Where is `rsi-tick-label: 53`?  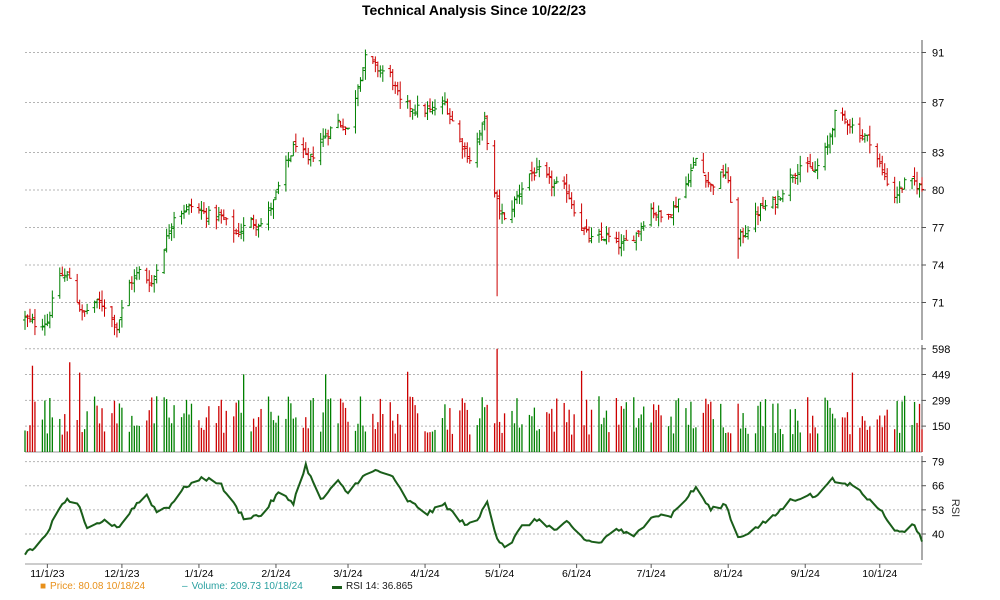 rsi-tick-label: 53 is located at coordinates (938, 511).